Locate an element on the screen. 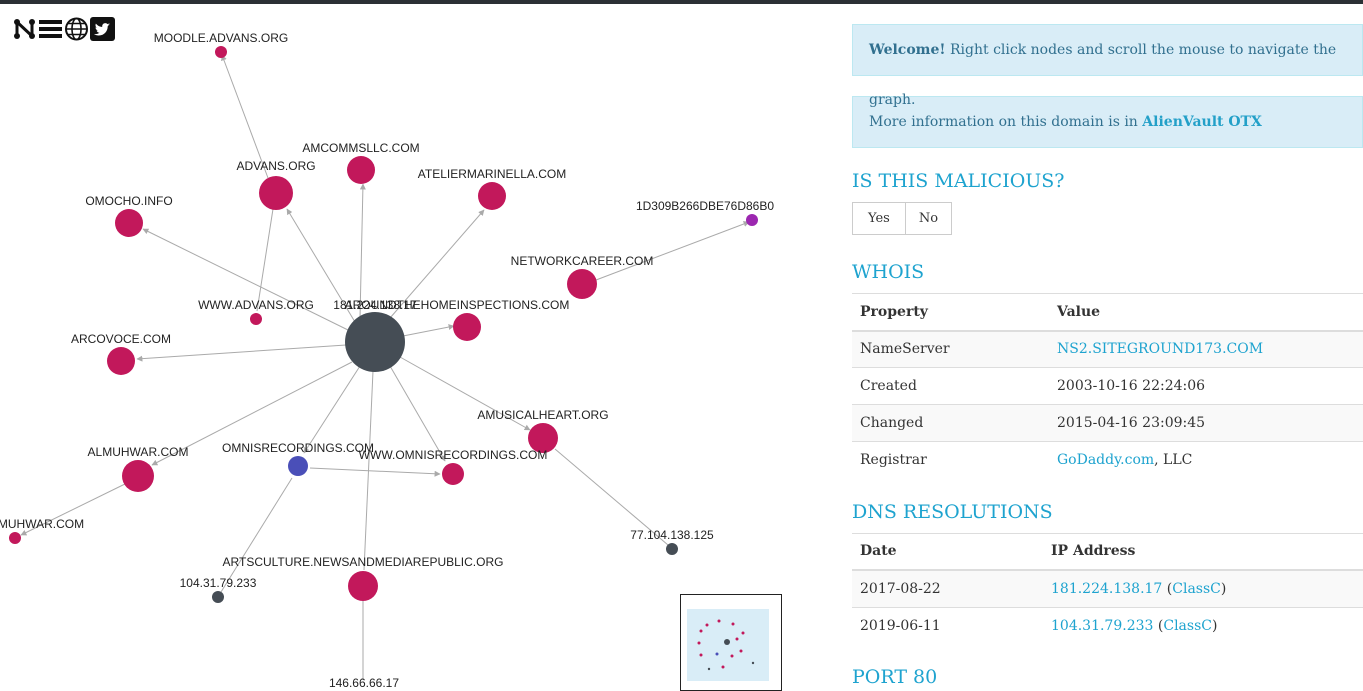 The image size is (1363, 691). graph-node: ALMUHWAR.COM is located at coordinates (138, 468).